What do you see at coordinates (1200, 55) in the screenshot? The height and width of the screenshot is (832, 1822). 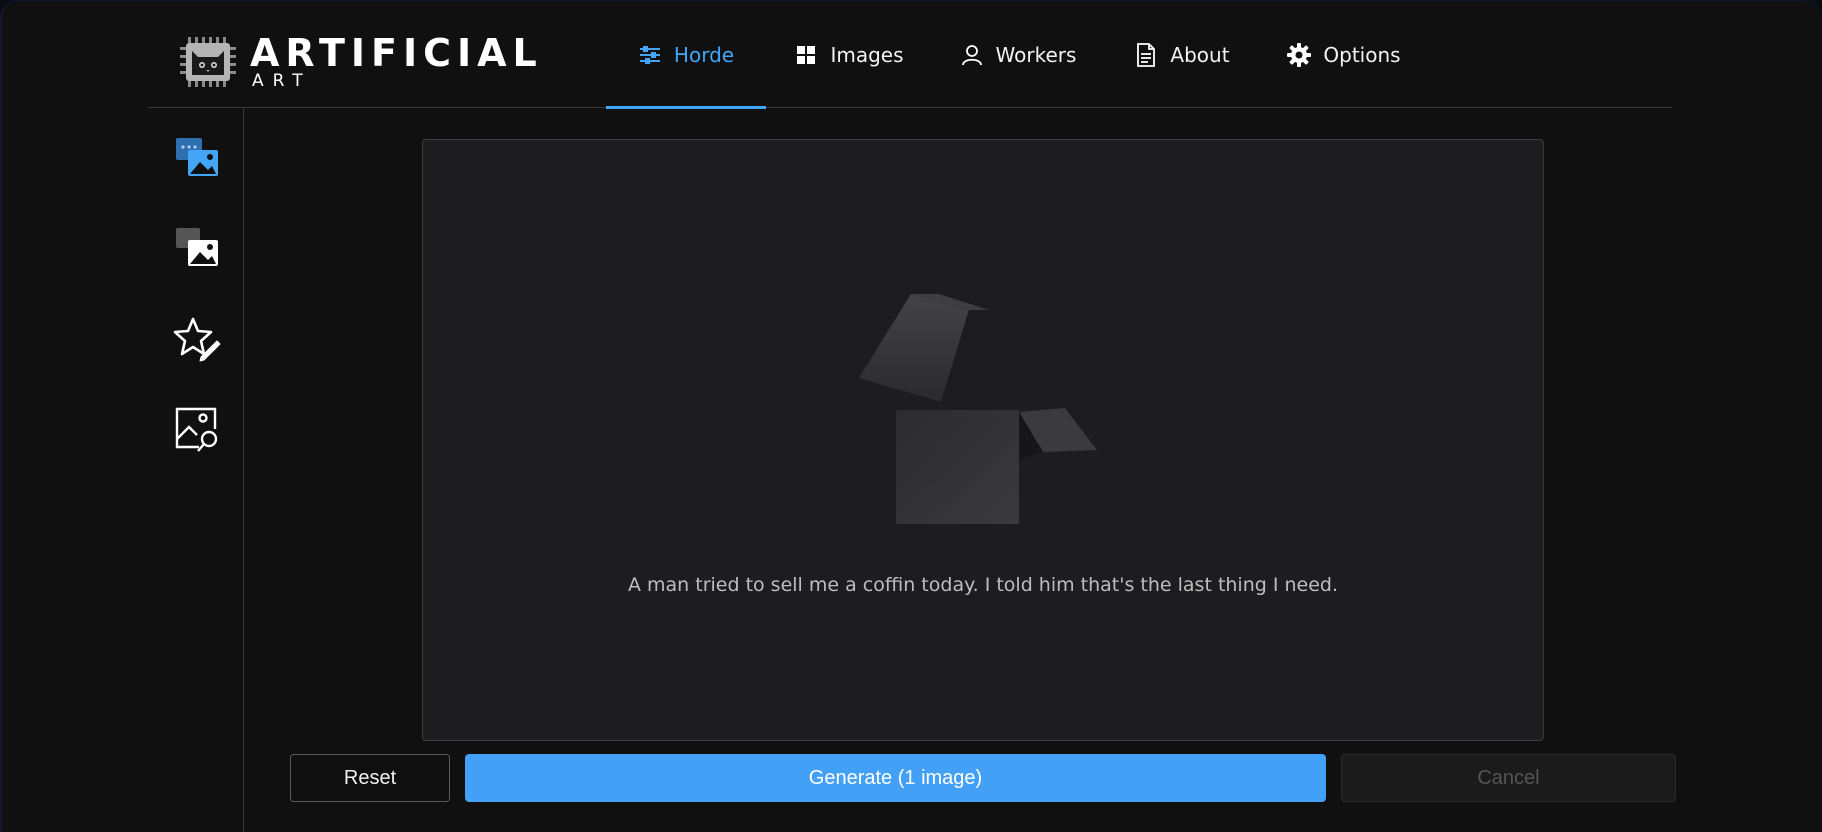 I see `nav-tab-label: About` at bounding box center [1200, 55].